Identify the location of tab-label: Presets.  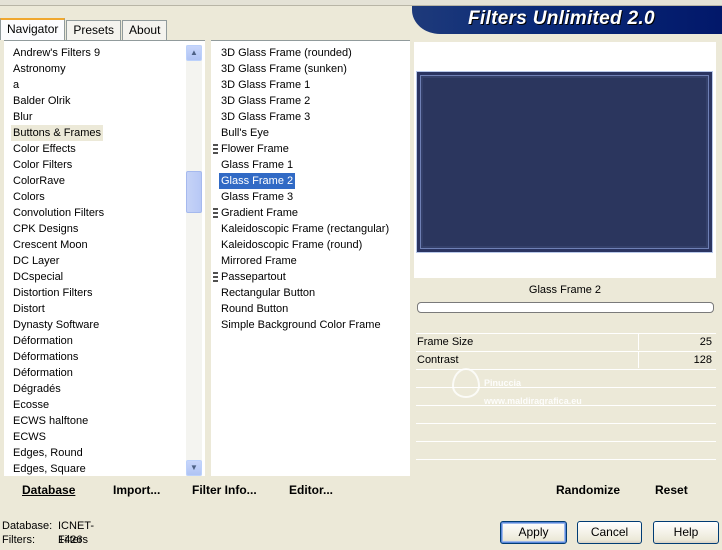
(94, 30).